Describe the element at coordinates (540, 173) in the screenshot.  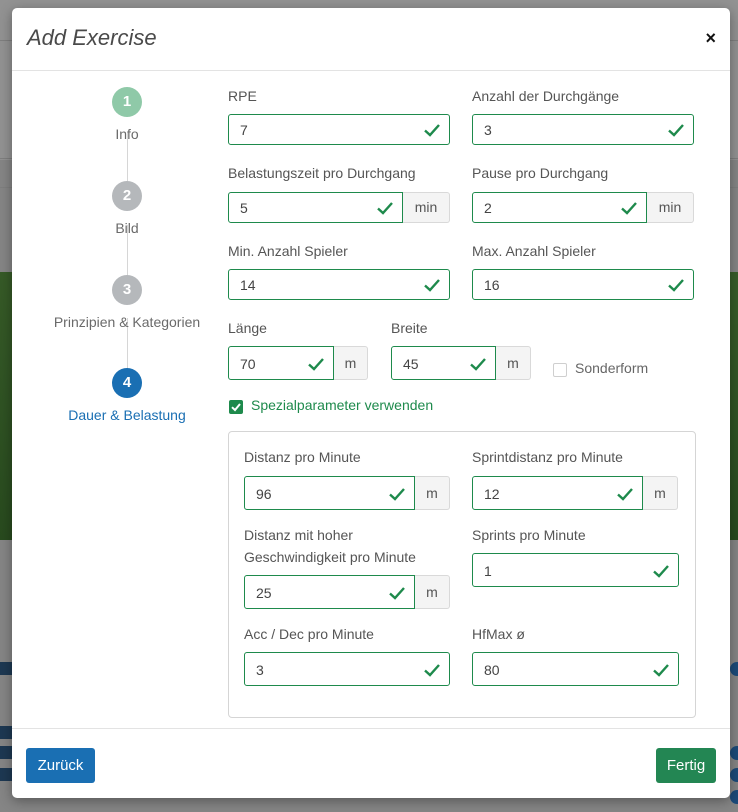
I see `pause-label: Pause pro Durchgang` at that location.